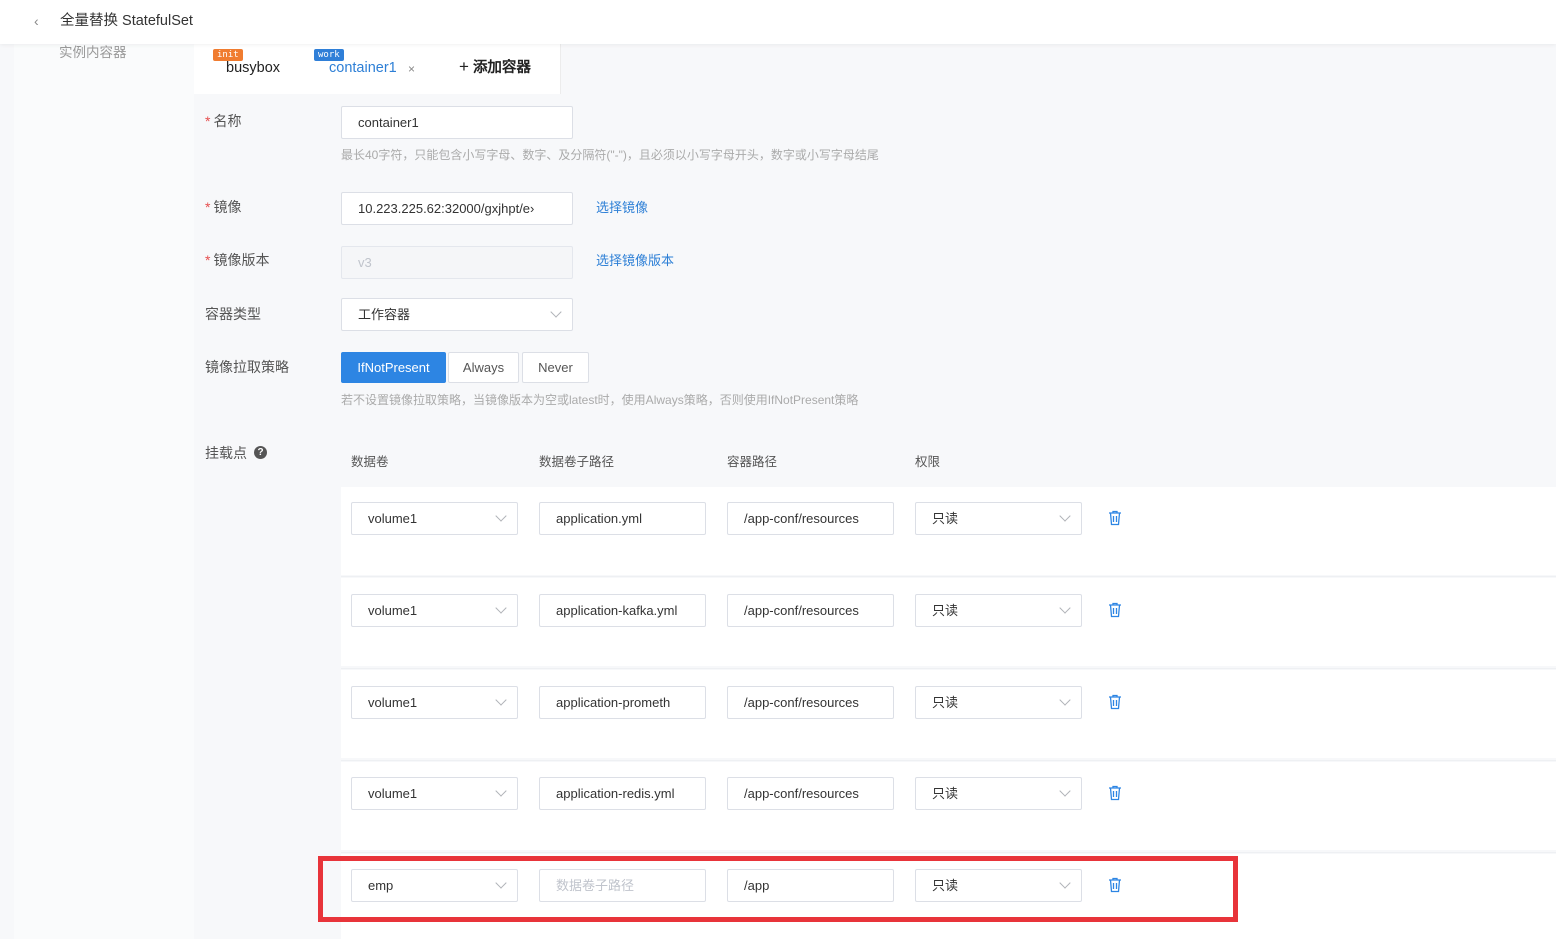  What do you see at coordinates (555, 367) in the screenshot?
I see `pull-policy-never: Never` at bounding box center [555, 367].